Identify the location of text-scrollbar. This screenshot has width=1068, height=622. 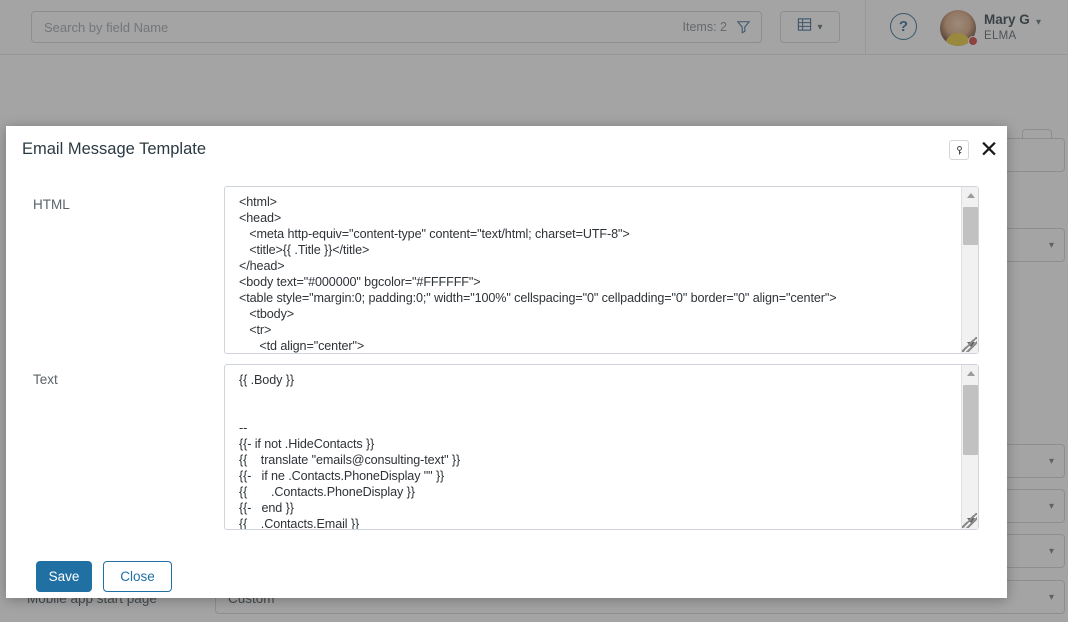
(969, 447).